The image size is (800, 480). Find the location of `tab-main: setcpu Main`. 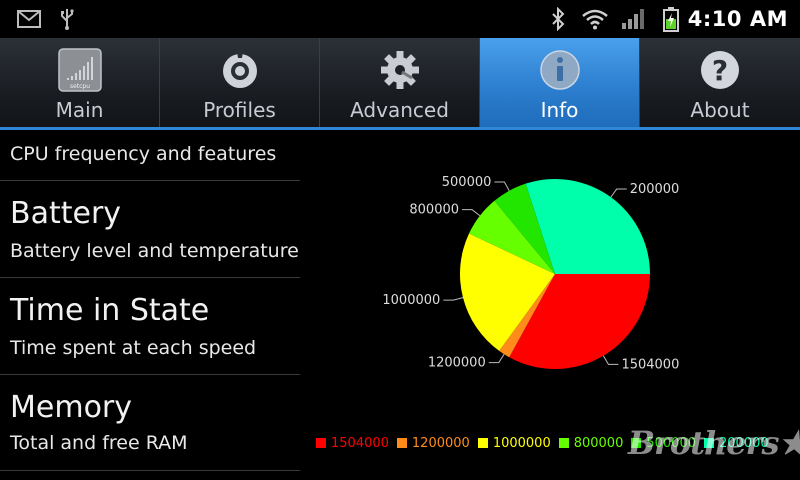

tab-main: setcpu Main is located at coordinates (80, 82).